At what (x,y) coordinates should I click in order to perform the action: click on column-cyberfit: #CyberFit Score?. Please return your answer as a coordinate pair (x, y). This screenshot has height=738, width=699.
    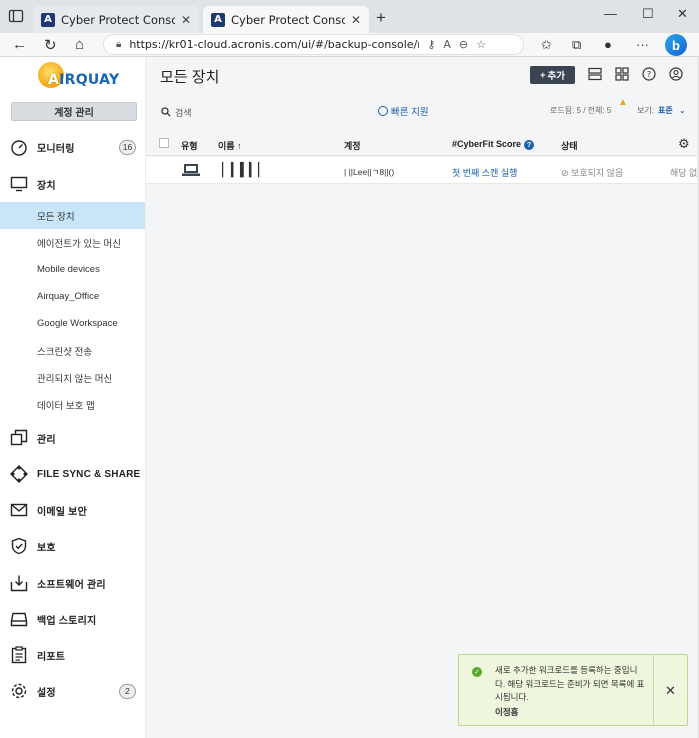
    Looking at the image, I should click on (493, 144).